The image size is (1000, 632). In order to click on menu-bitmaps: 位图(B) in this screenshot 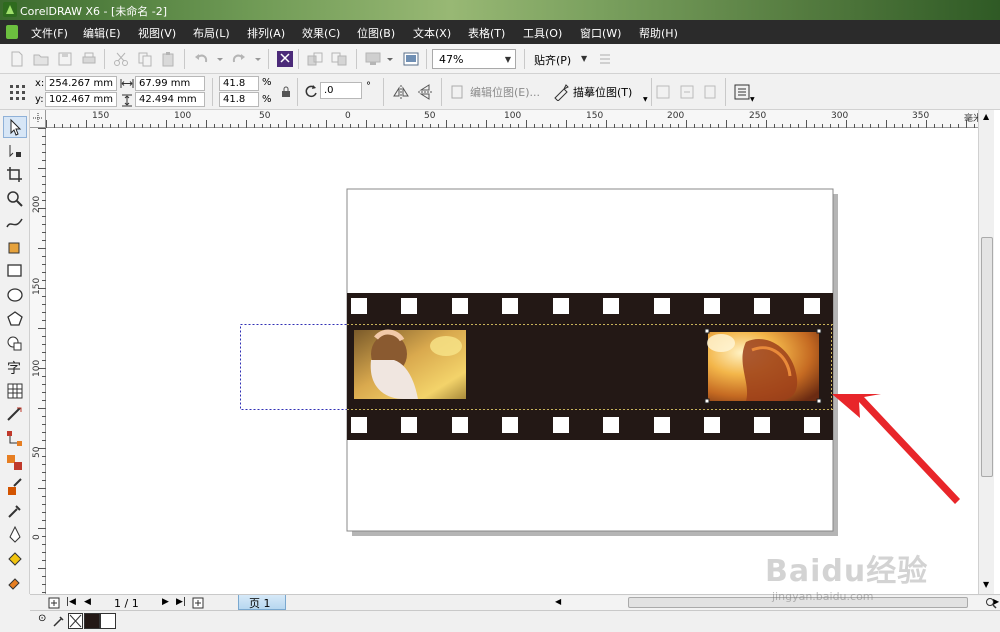, I will do `click(376, 33)`.